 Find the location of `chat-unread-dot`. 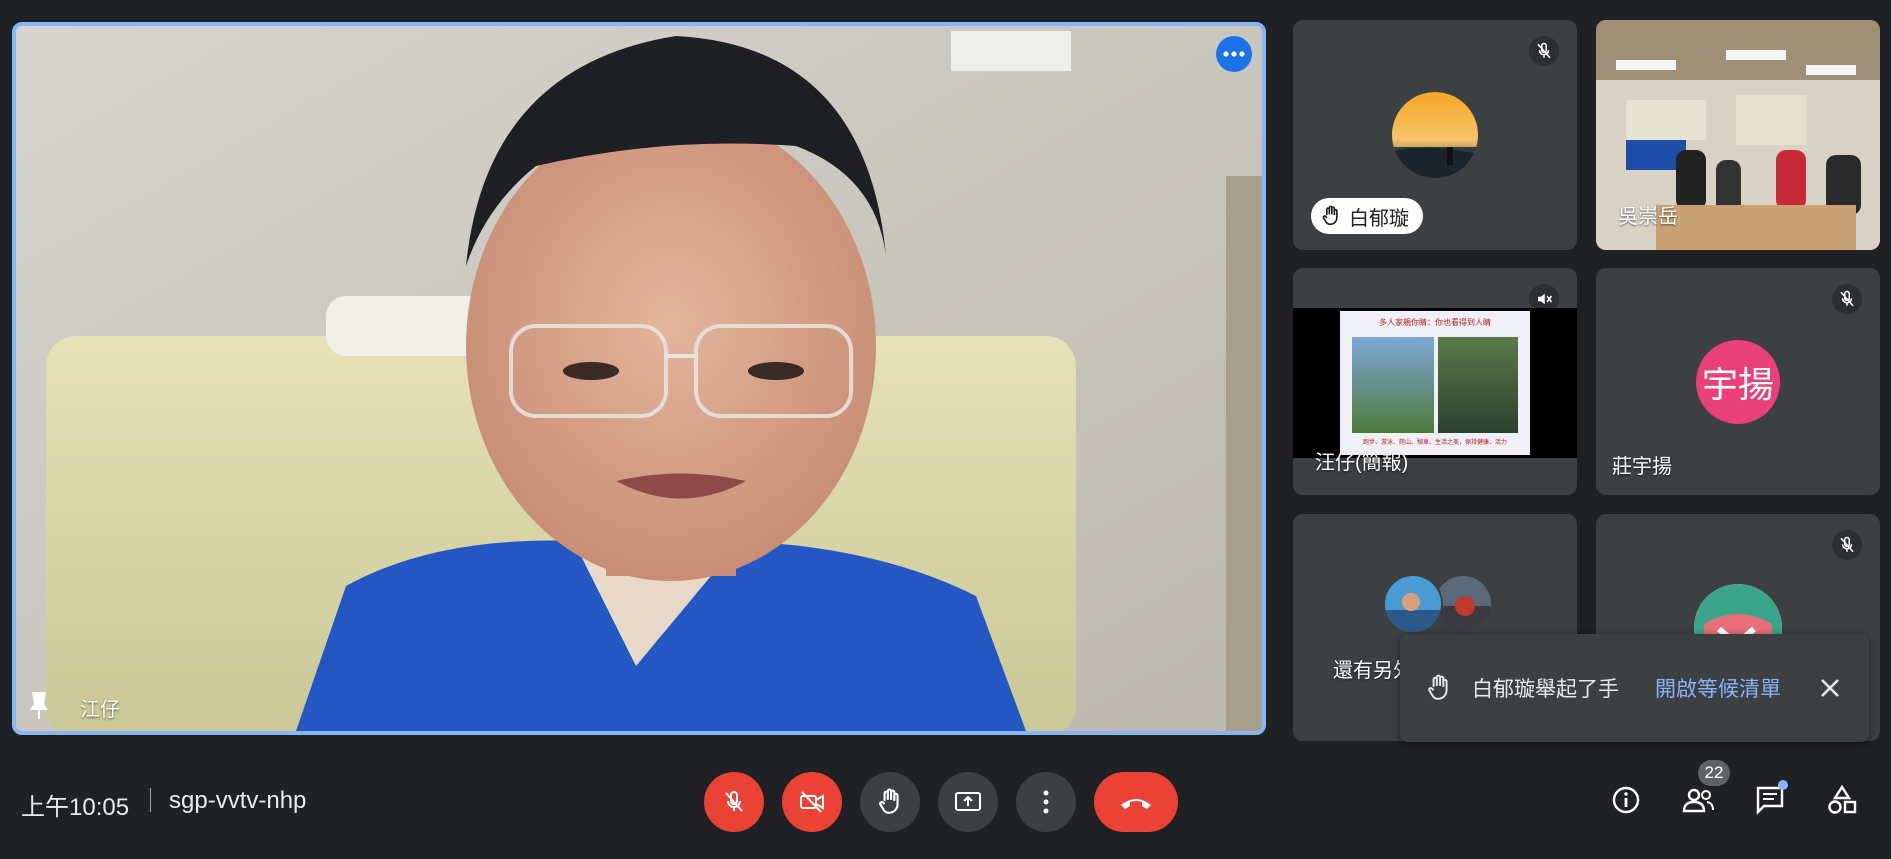

chat-unread-dot is located at coordinates (1783, 785).